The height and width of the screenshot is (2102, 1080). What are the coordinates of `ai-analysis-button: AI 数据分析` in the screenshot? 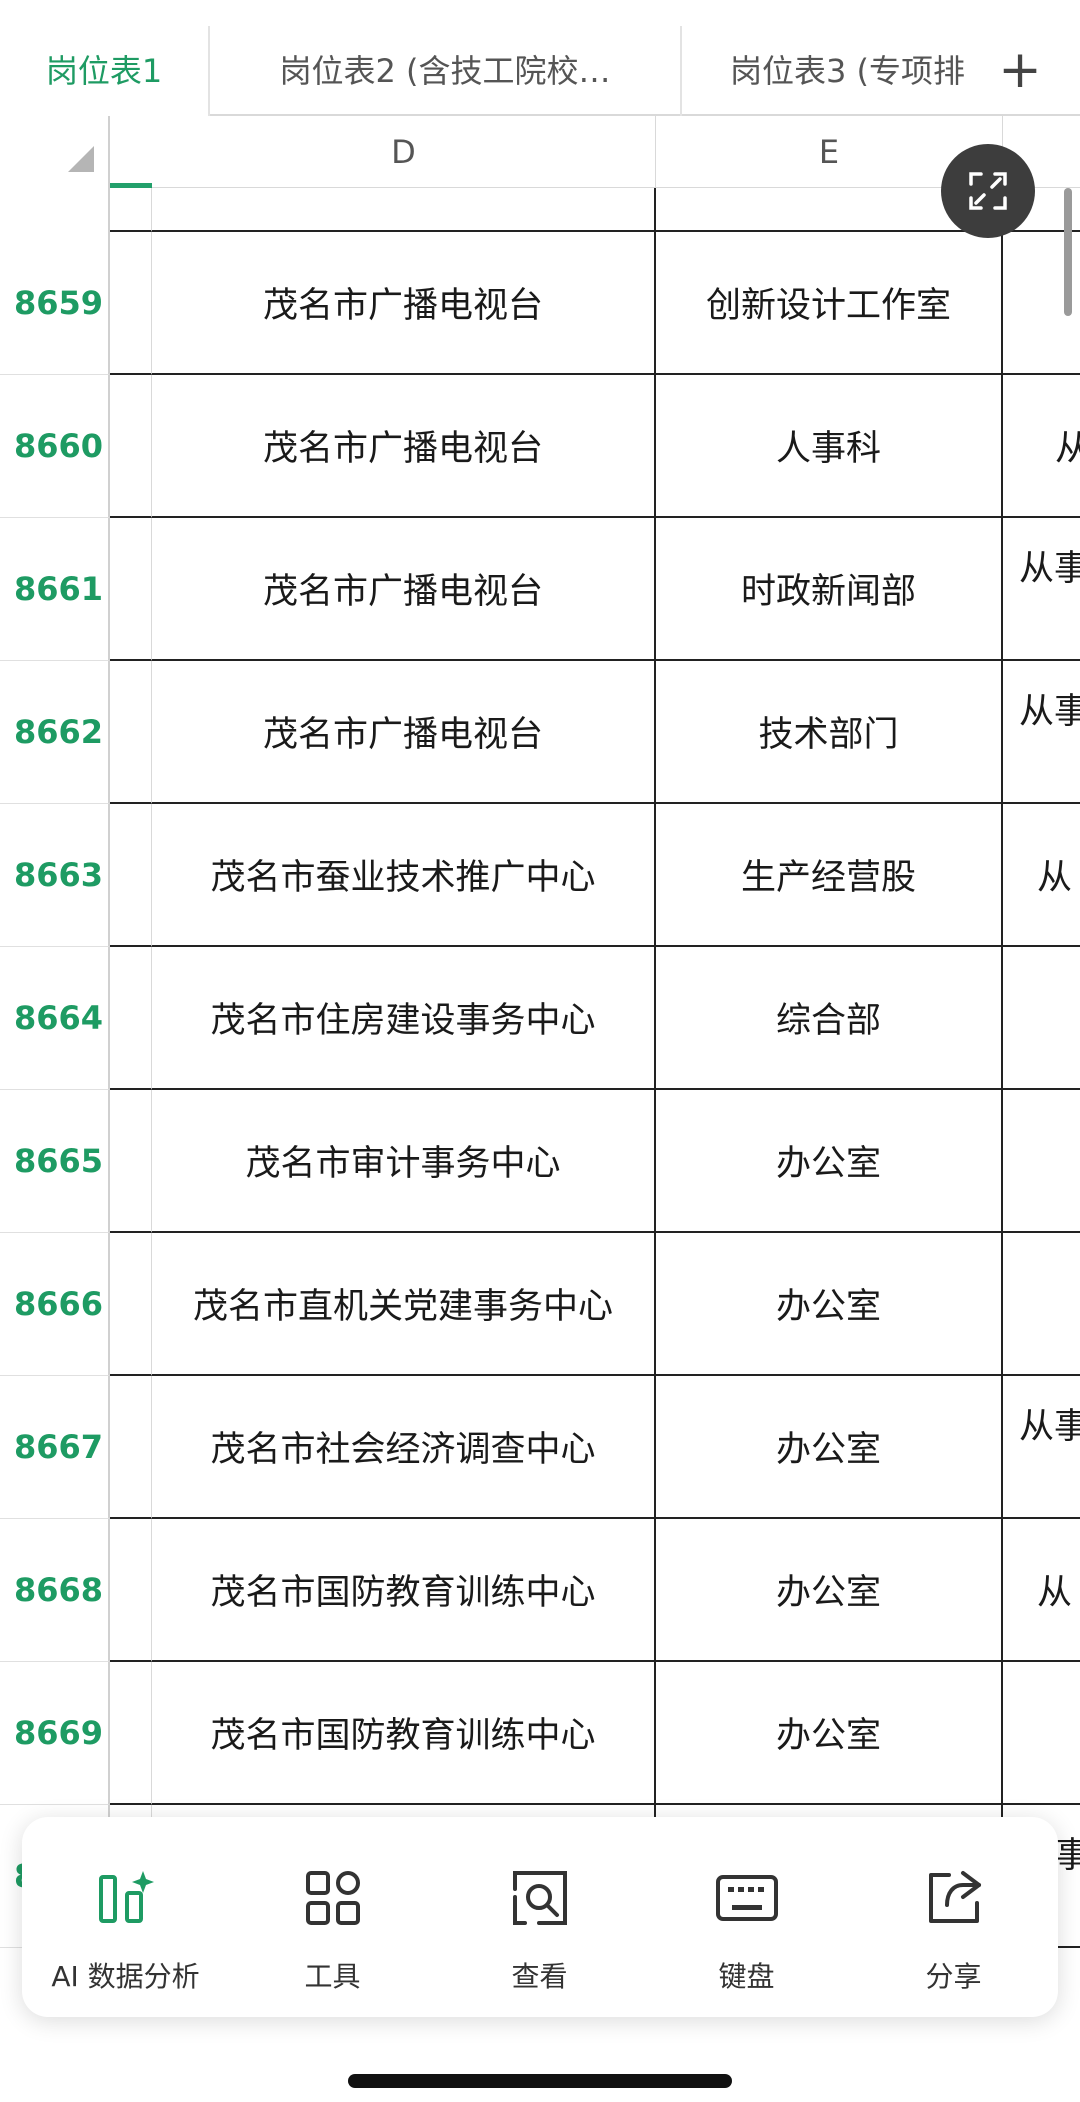 It's located at (125, 1917).